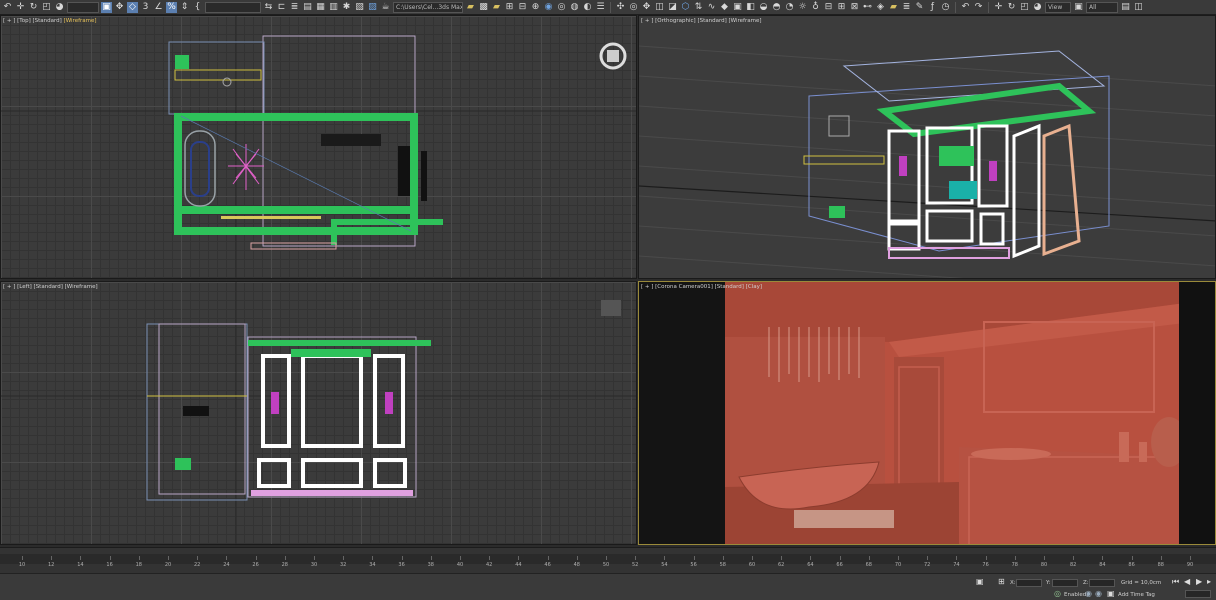  What do you see at coordinates (561, 7) in the screenshot?
I see `interactive-render-icon: ◎` at bounding box center [561, 7].